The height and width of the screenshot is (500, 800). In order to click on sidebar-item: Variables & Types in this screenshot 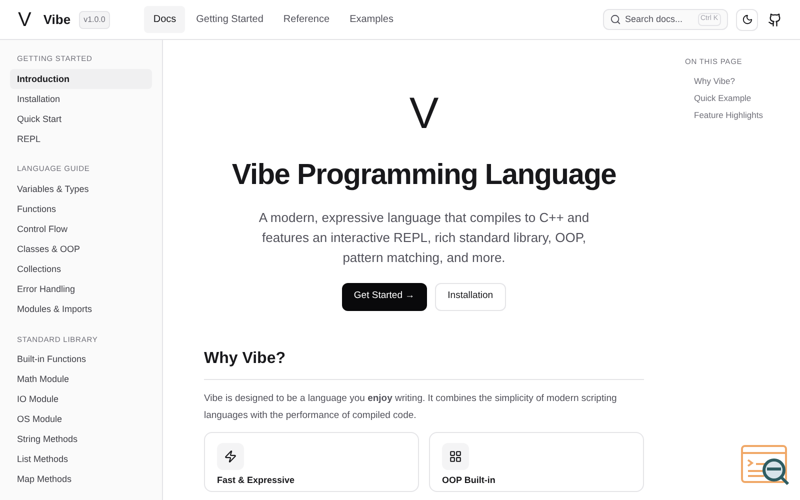, I will do `click(81, 190)`.